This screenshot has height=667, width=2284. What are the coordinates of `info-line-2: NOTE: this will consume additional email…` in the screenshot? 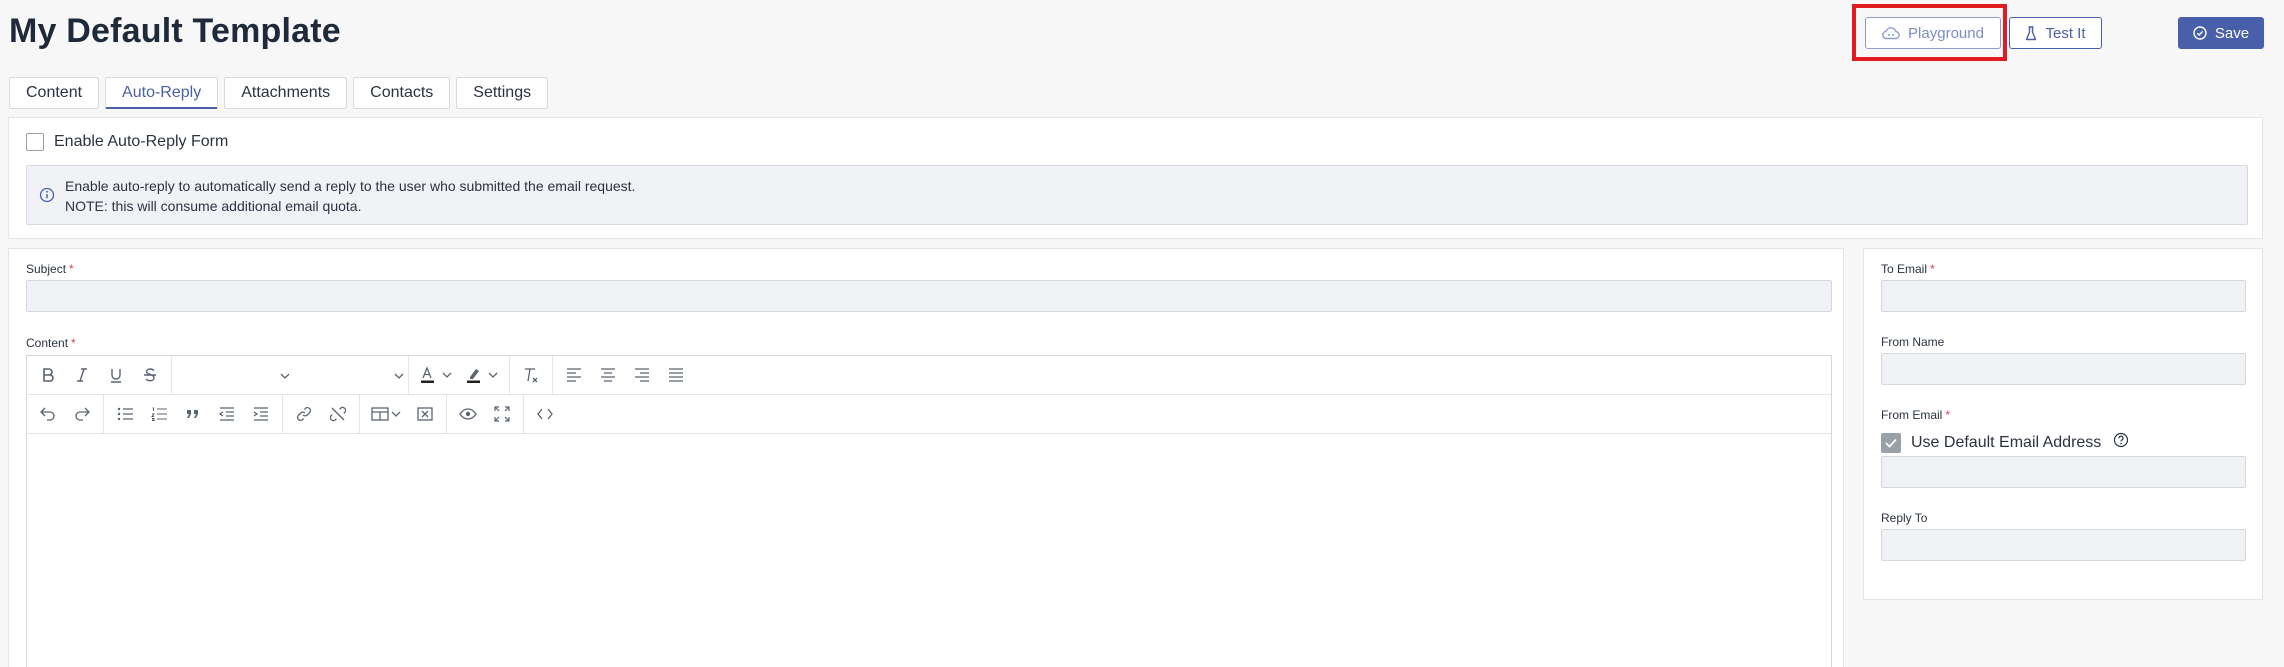 It's located at (213, 206).